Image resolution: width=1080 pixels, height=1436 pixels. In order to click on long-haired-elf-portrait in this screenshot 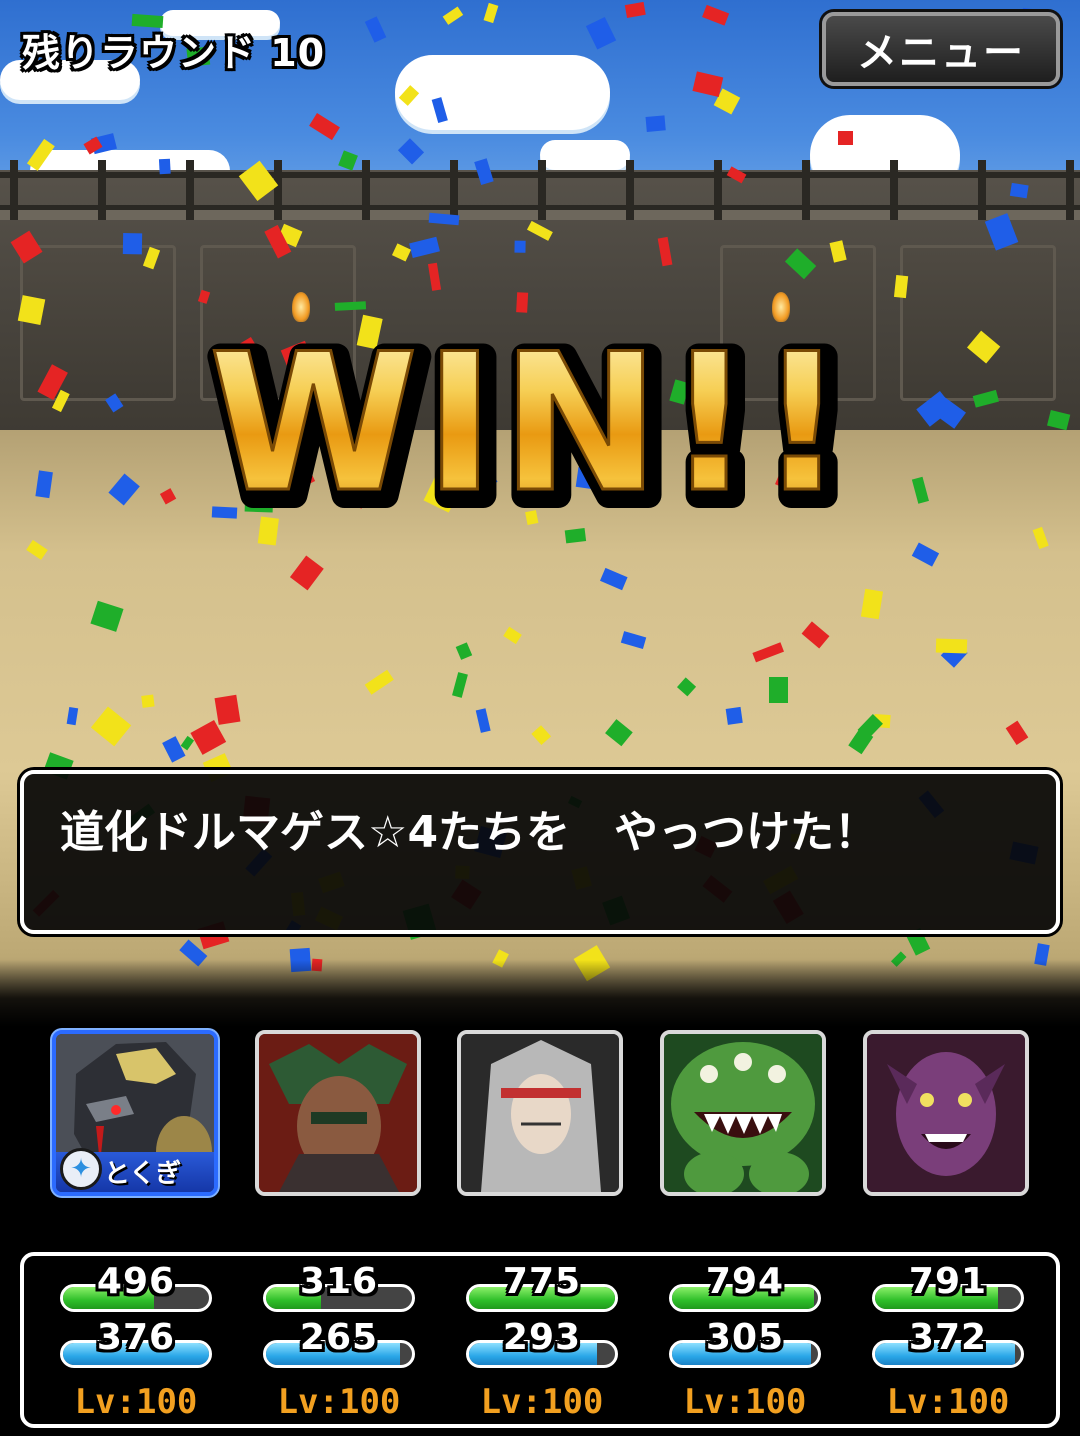, I will do `click(540, 1113)`.